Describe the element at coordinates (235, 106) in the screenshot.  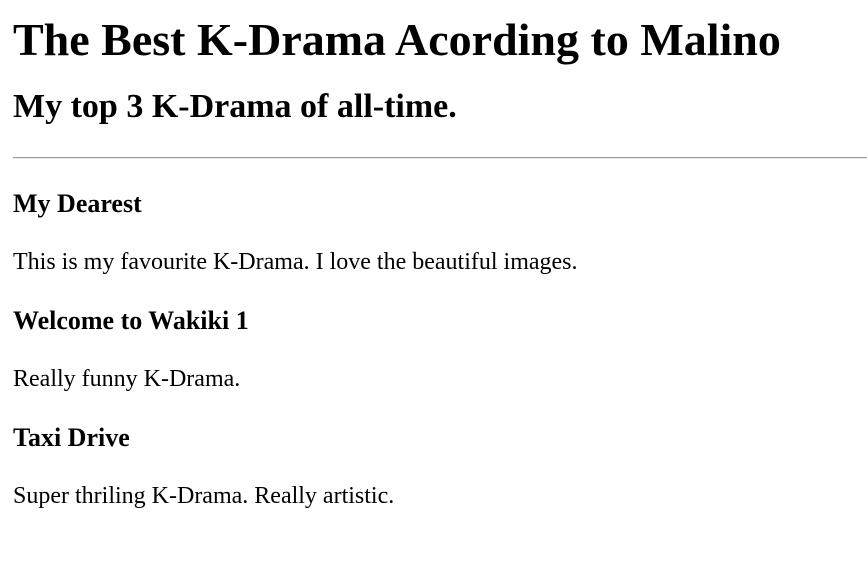
I see `page-subtitle: My top 3 K-Drama of all-time.` at that location.